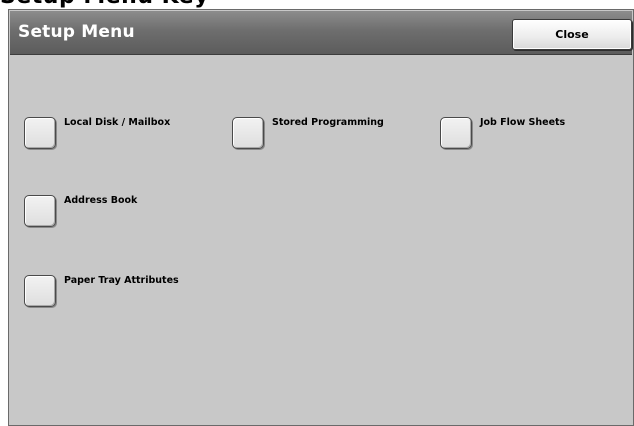 The height and width of the screenshot is (426, 634). What do you see at coordinates (80, 211) in the screenshot?
I see `menu-item-address-book: Address Book` at bounding box center [80, 211].